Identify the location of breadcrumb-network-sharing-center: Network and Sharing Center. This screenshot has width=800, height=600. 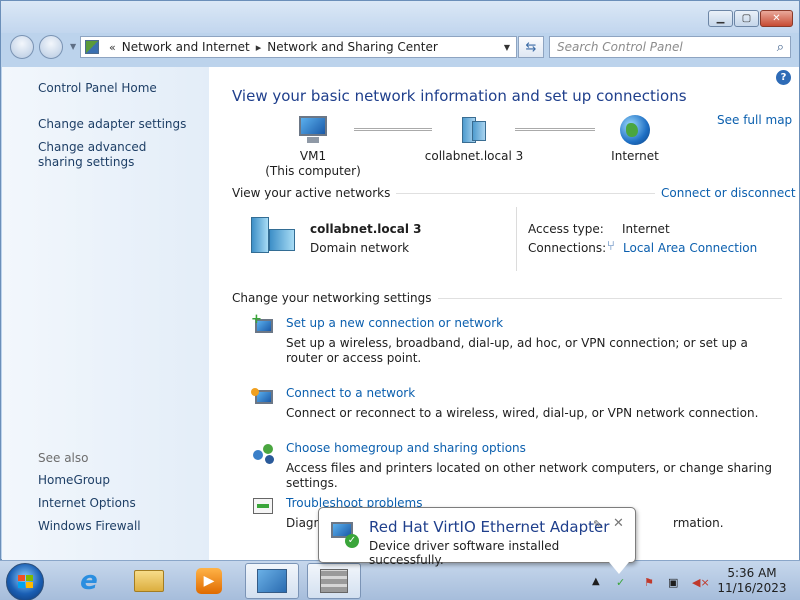
(352, 47).